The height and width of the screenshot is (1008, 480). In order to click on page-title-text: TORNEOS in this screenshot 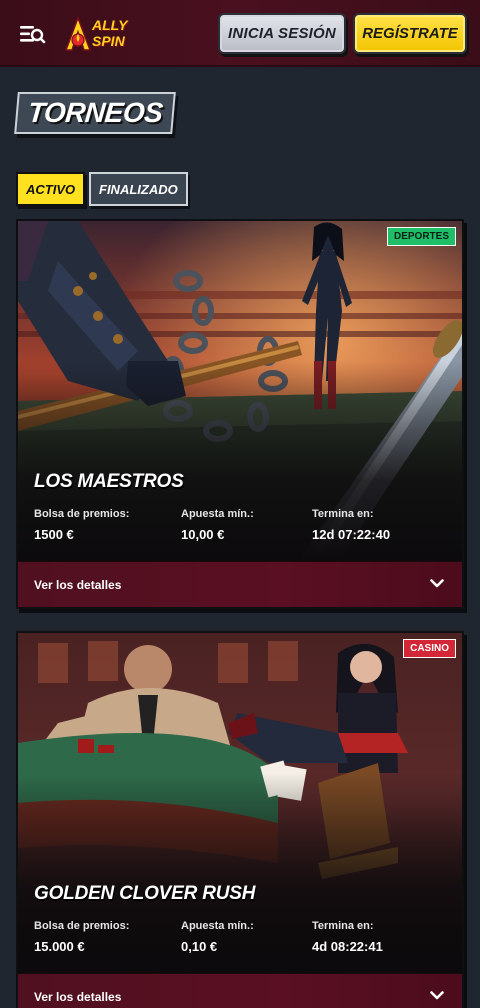, I will do `click(95, 112)`.